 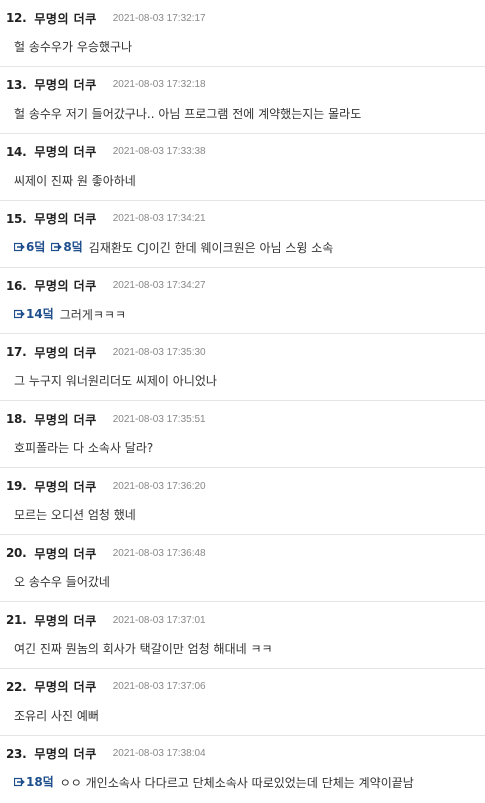 I want to click on comment-meta: 13. 무명의 더쿠 2021-08-03 17:32:18, so click(x=242, y=85).